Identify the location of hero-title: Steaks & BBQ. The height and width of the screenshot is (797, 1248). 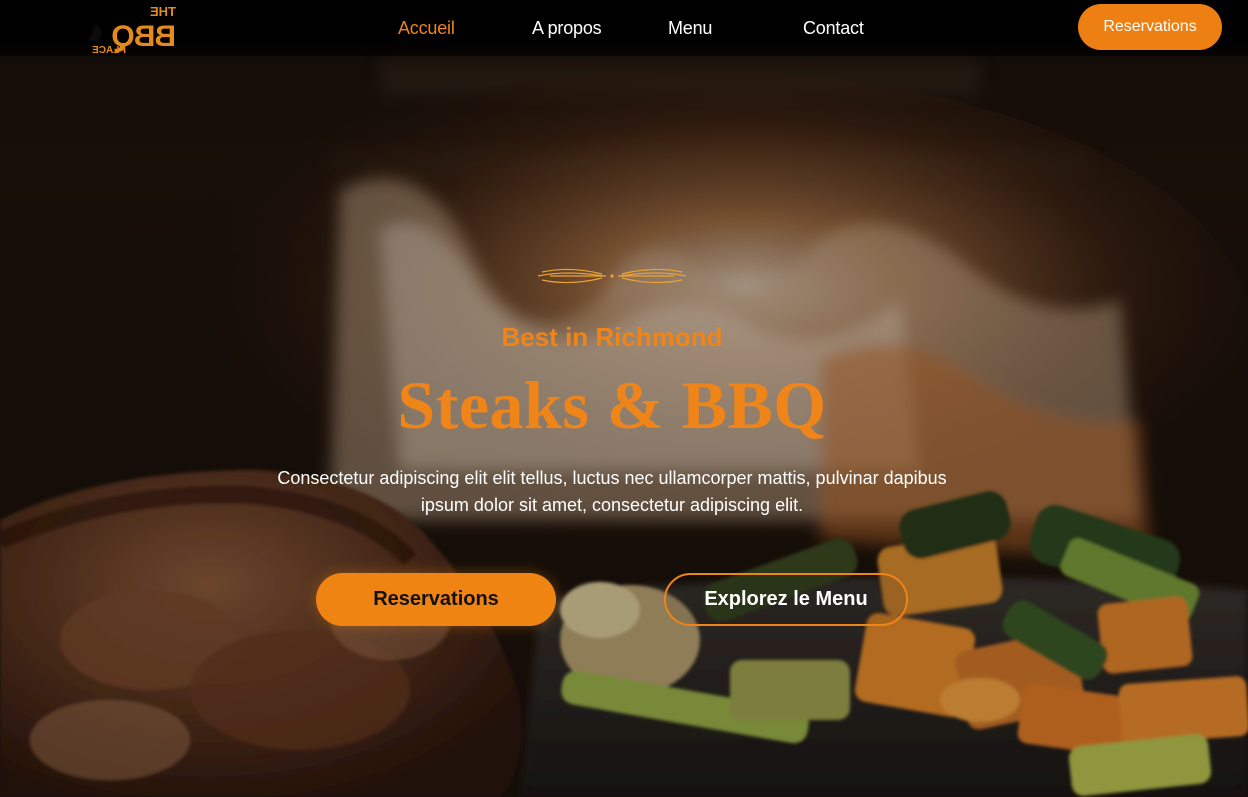
(612, 405).